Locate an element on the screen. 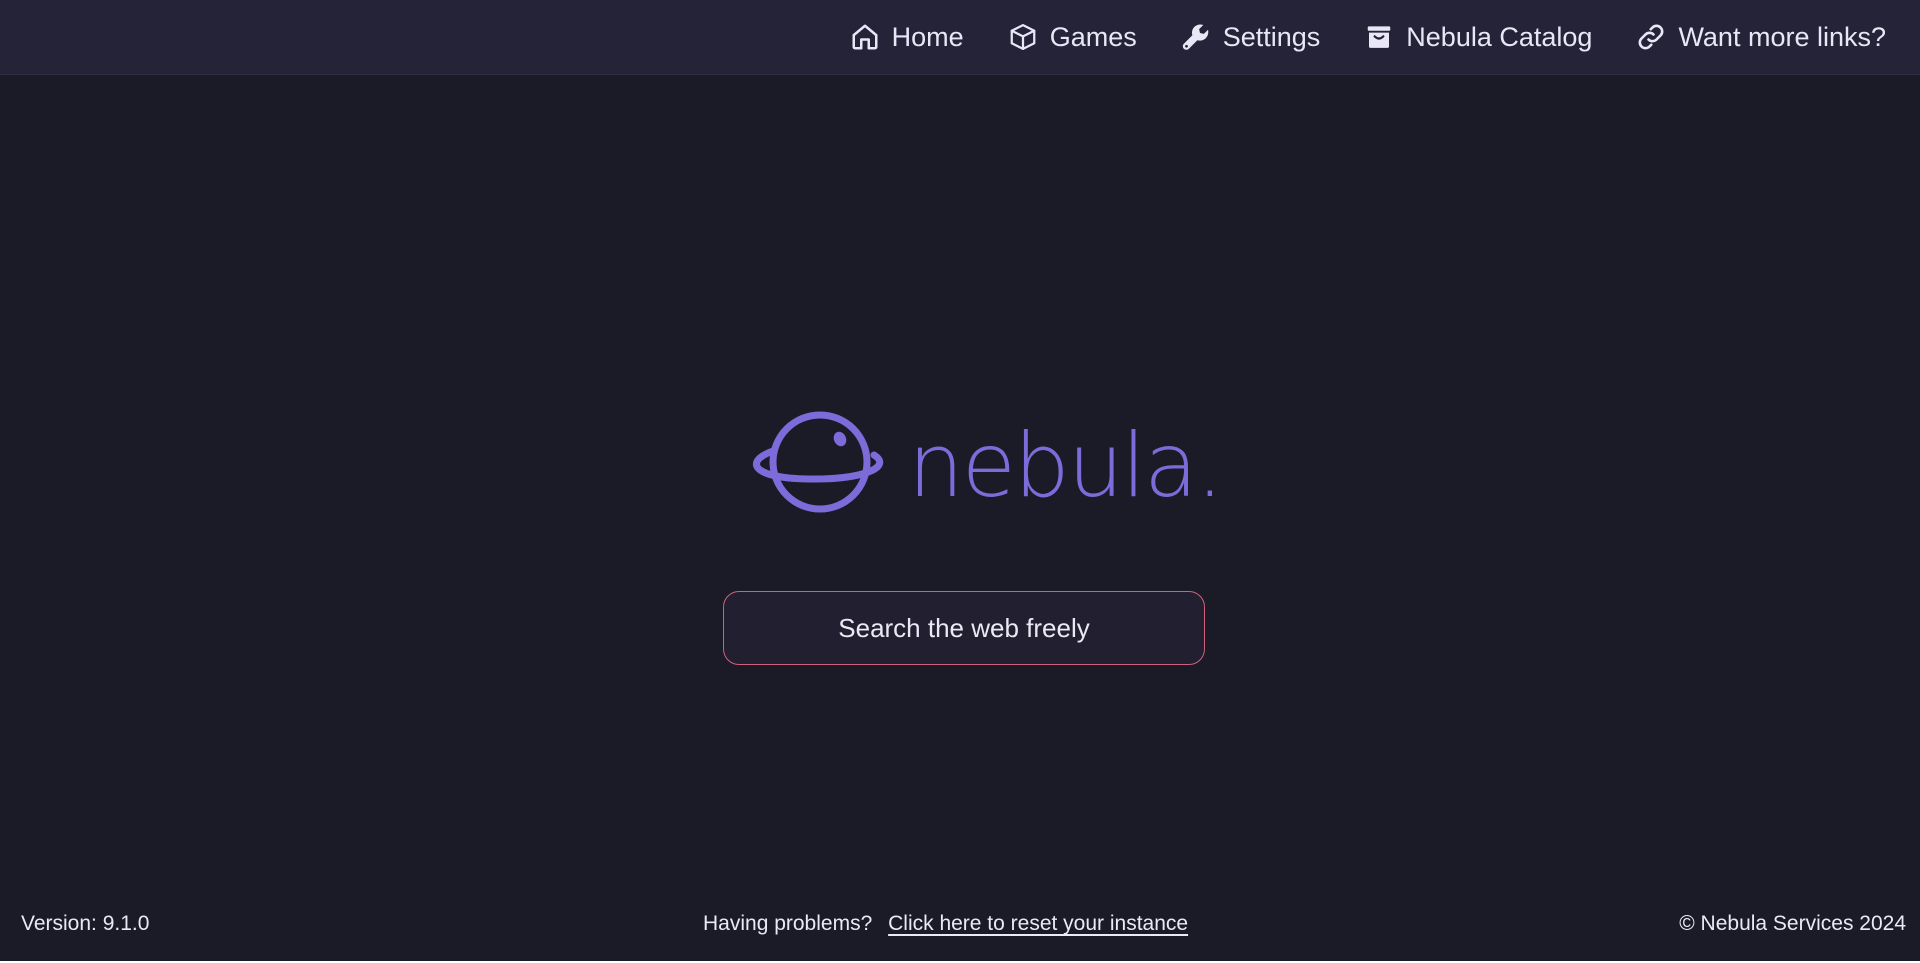  nav-more-links: Want more links? is located at coordinates (1761, 37).